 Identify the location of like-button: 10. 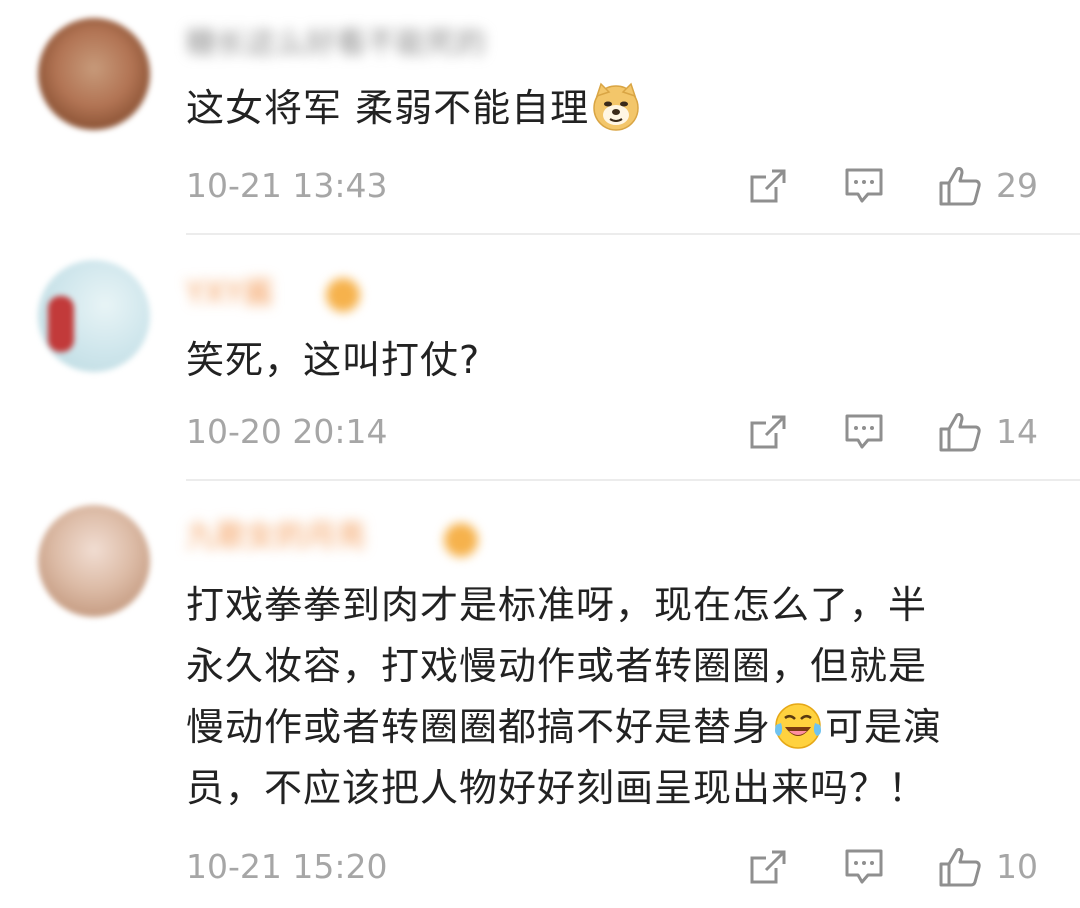
(988, 867).